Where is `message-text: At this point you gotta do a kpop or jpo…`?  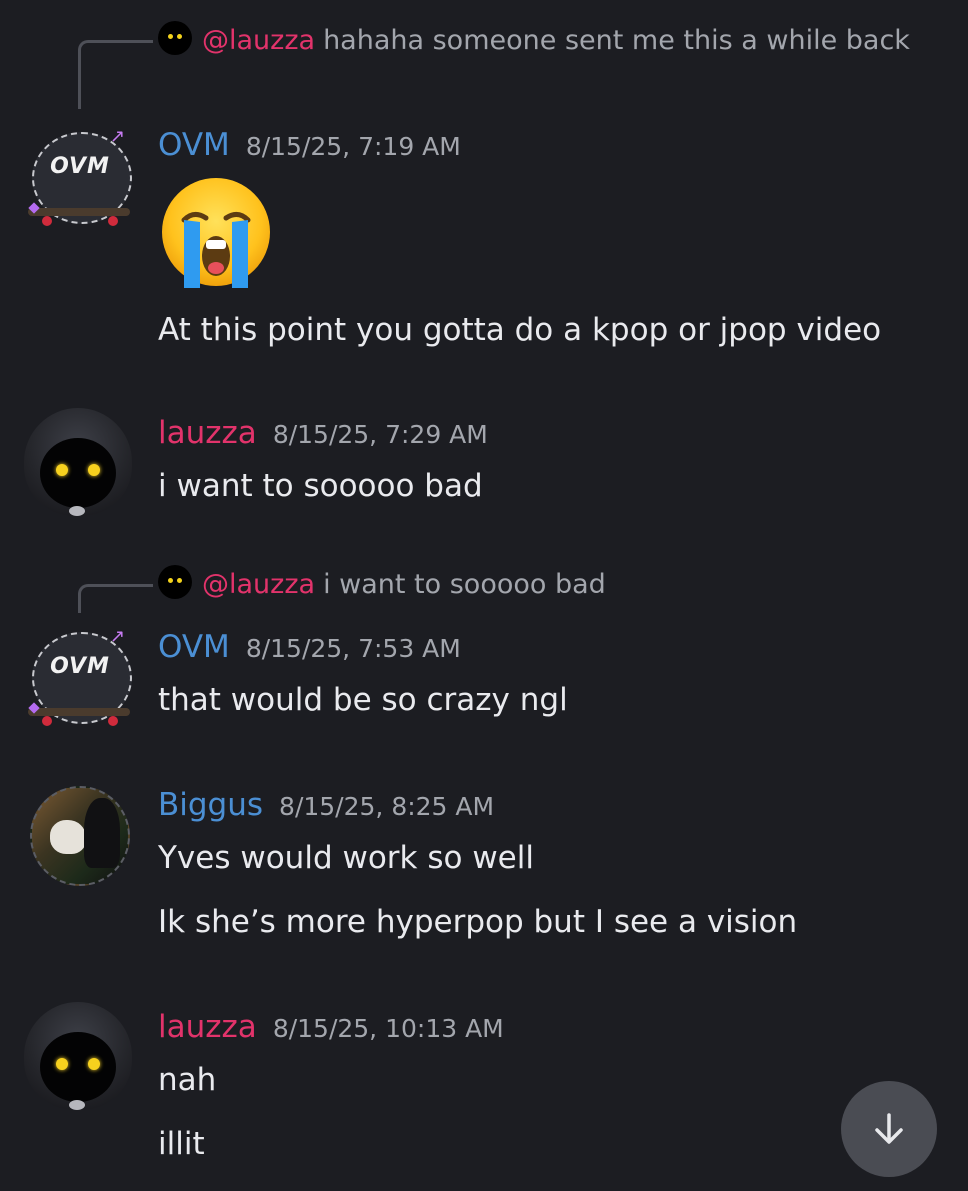
message-text: At this point you gotta do a kpop or jpo… is located at coordinates (520, 330).